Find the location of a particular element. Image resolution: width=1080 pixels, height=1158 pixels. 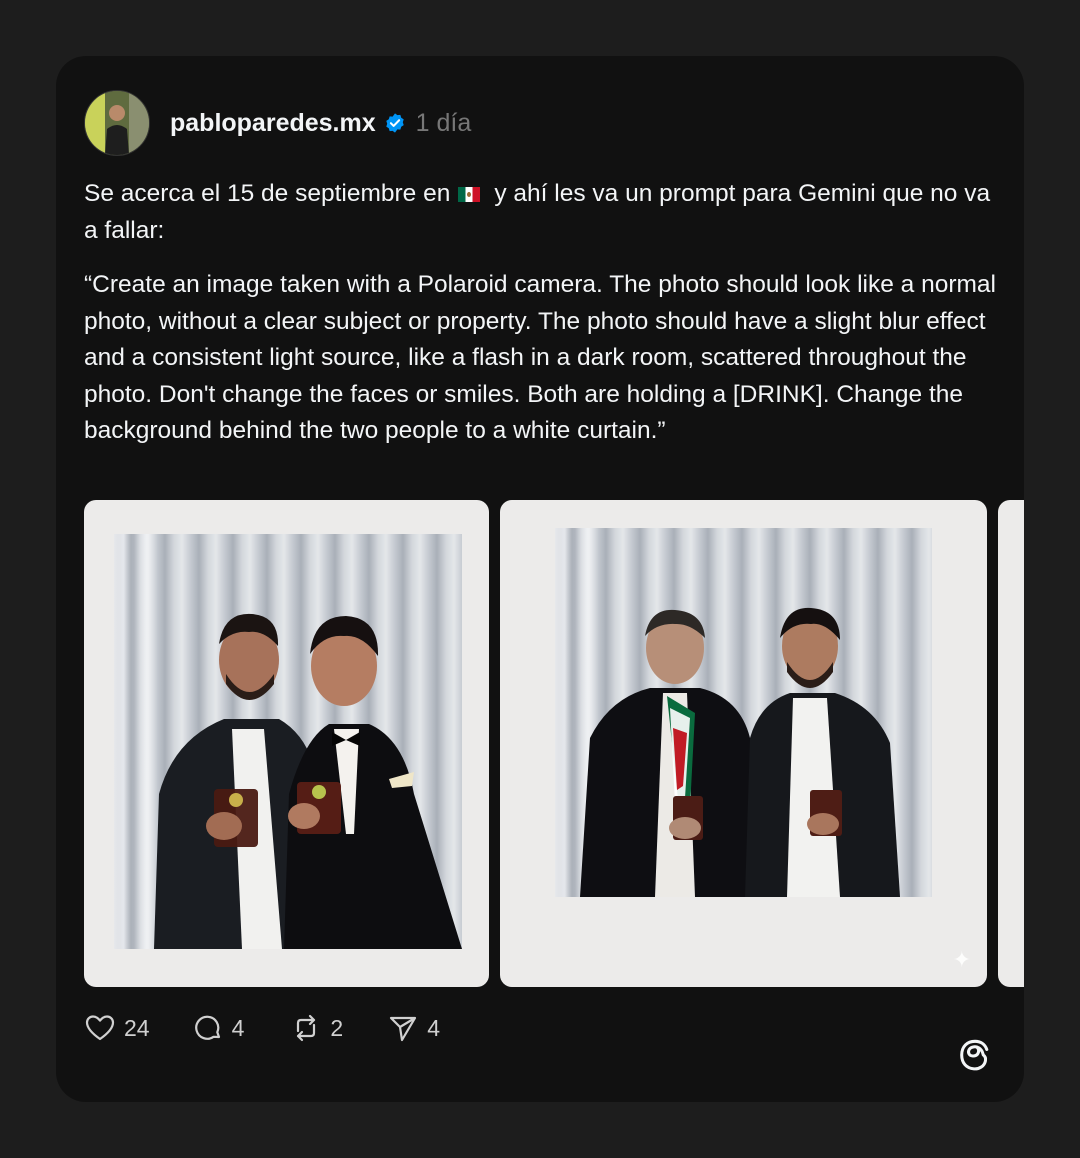

avatar-image is located at coordinates (117, 123).